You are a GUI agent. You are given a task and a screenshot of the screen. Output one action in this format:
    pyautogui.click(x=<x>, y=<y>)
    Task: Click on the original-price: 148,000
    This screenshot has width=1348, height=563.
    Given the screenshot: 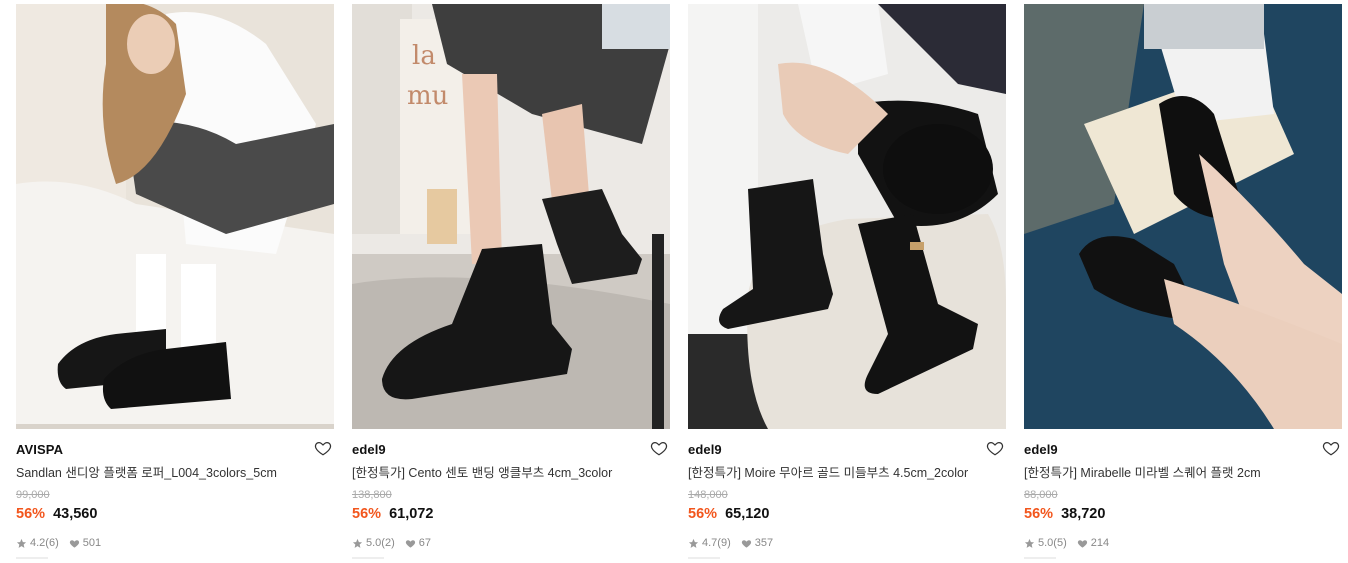 What is the action you would take?
    pyautogui.click(x=708, y=495)
    